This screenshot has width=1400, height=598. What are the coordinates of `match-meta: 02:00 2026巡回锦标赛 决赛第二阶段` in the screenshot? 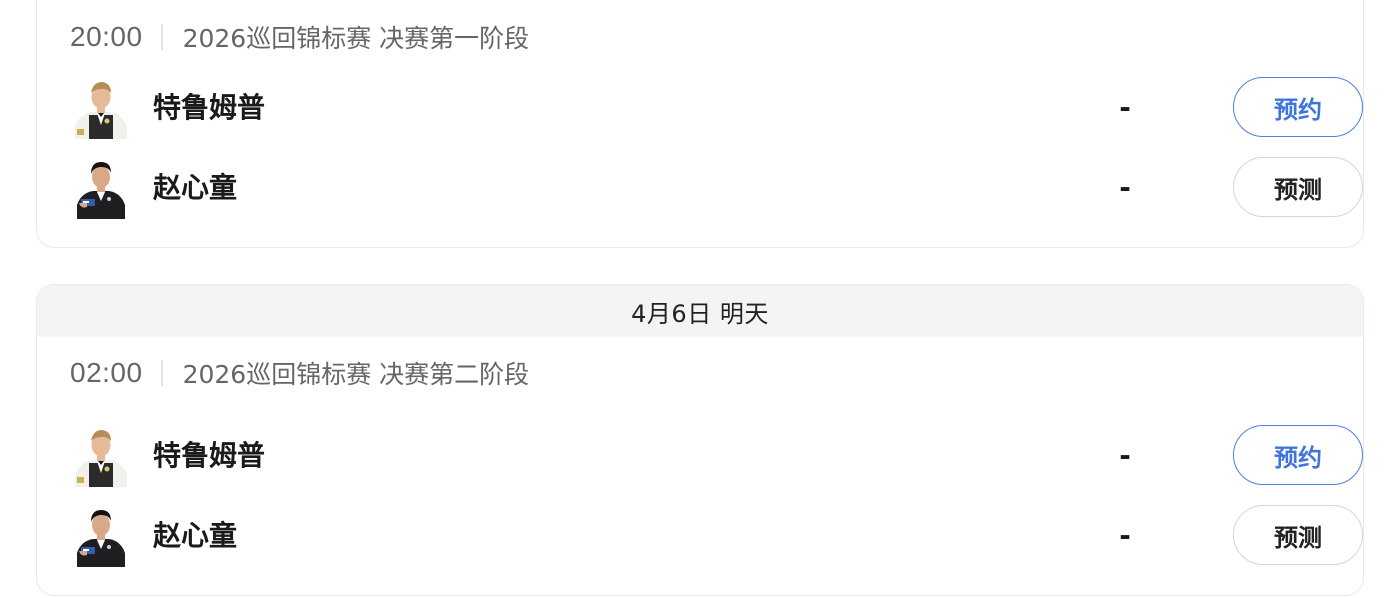 It's located at (299, 373).